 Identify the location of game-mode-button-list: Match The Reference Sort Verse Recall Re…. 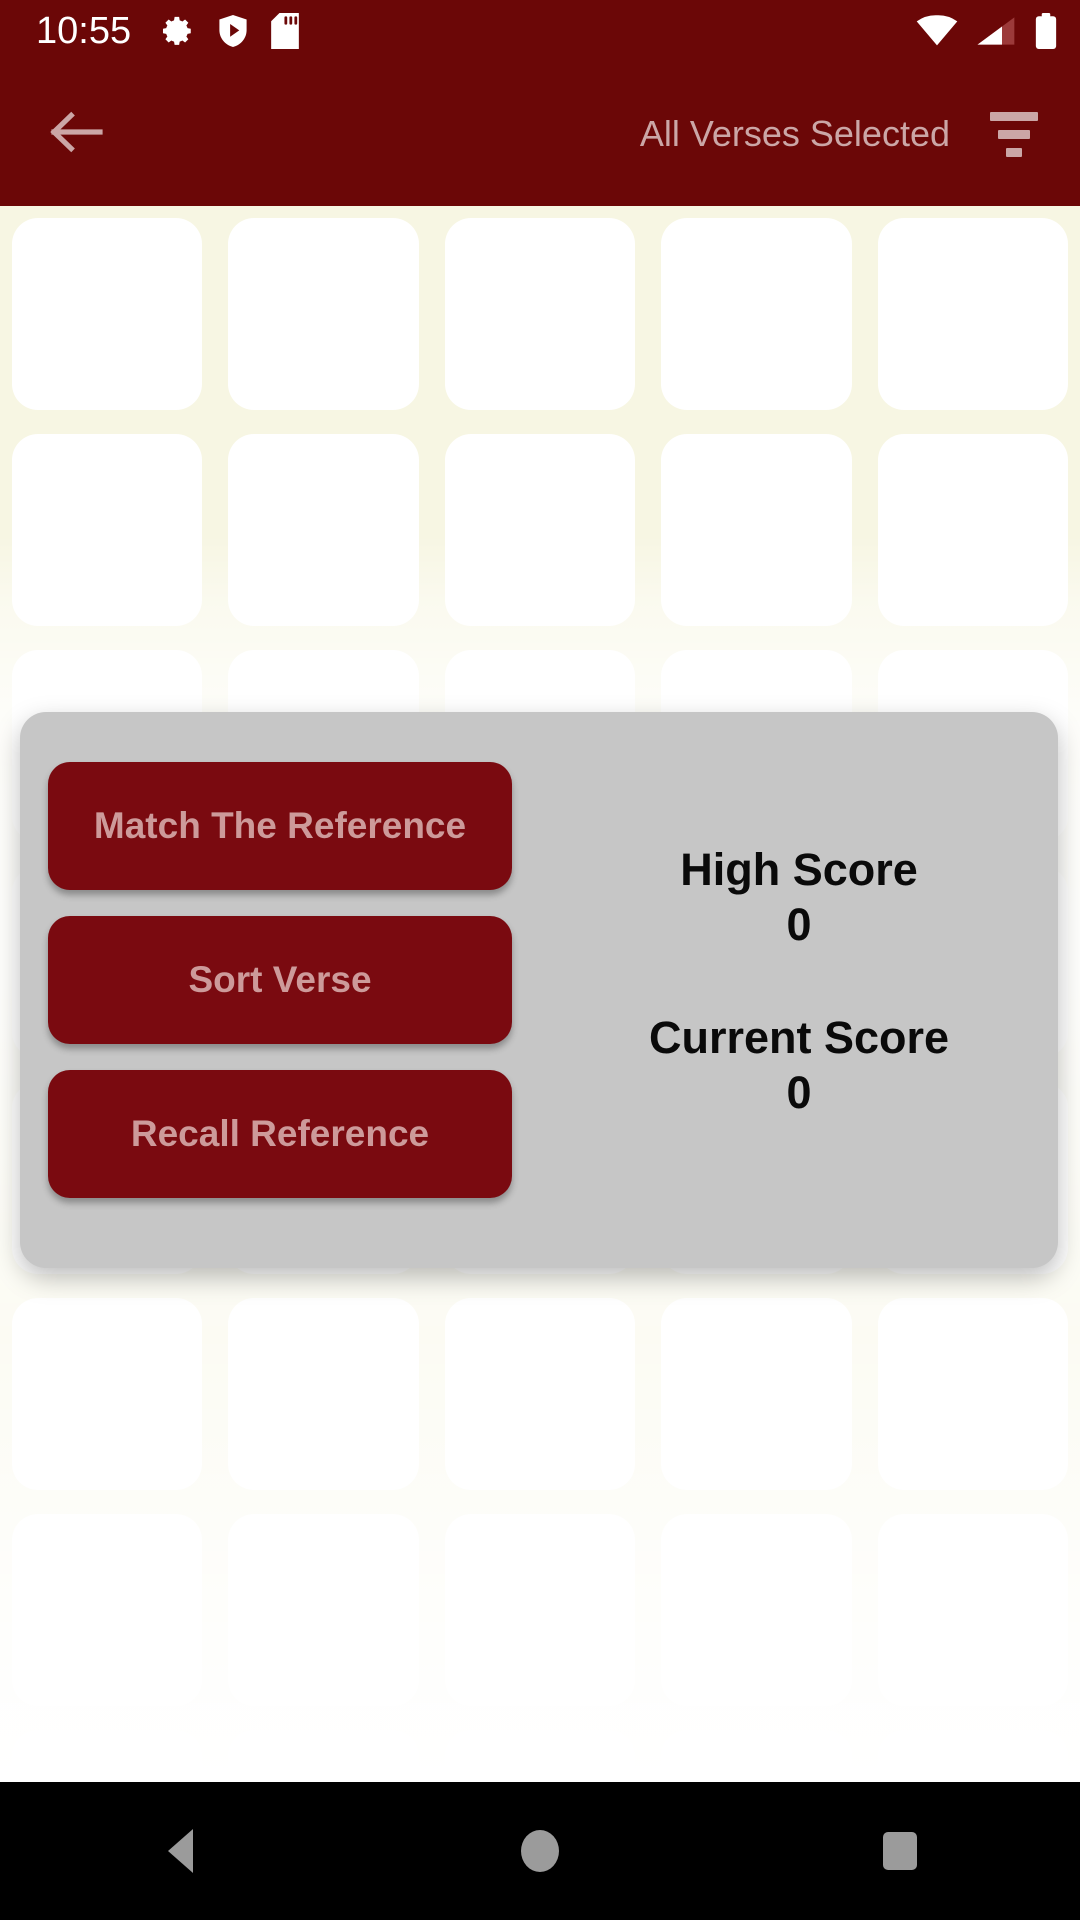
(280, 990).